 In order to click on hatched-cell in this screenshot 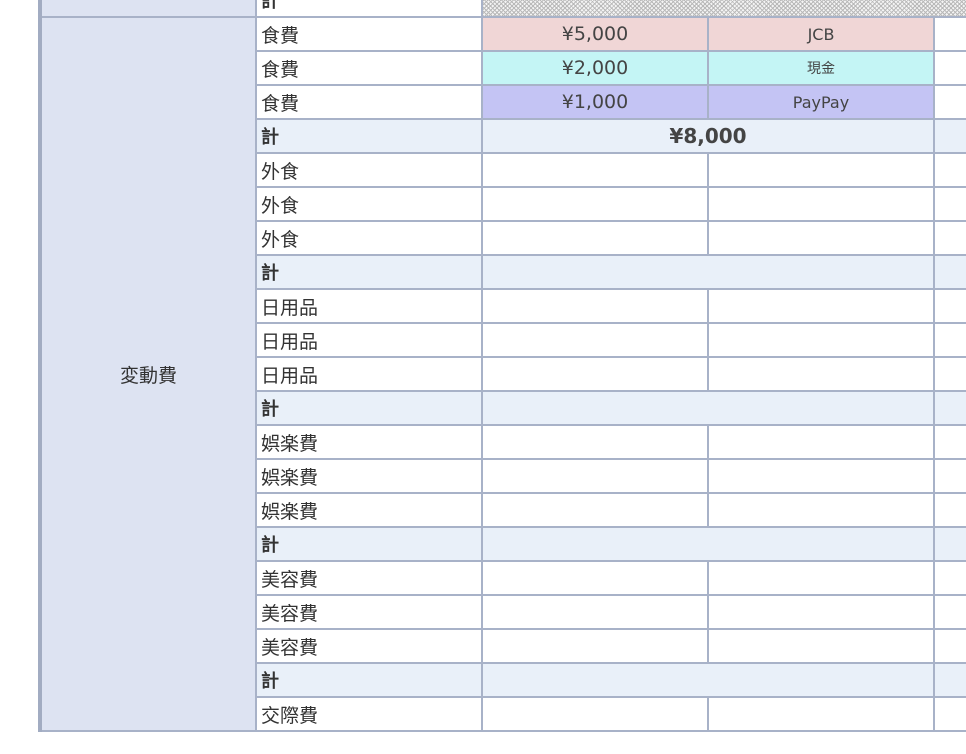, I will do `click(723, 9)`.